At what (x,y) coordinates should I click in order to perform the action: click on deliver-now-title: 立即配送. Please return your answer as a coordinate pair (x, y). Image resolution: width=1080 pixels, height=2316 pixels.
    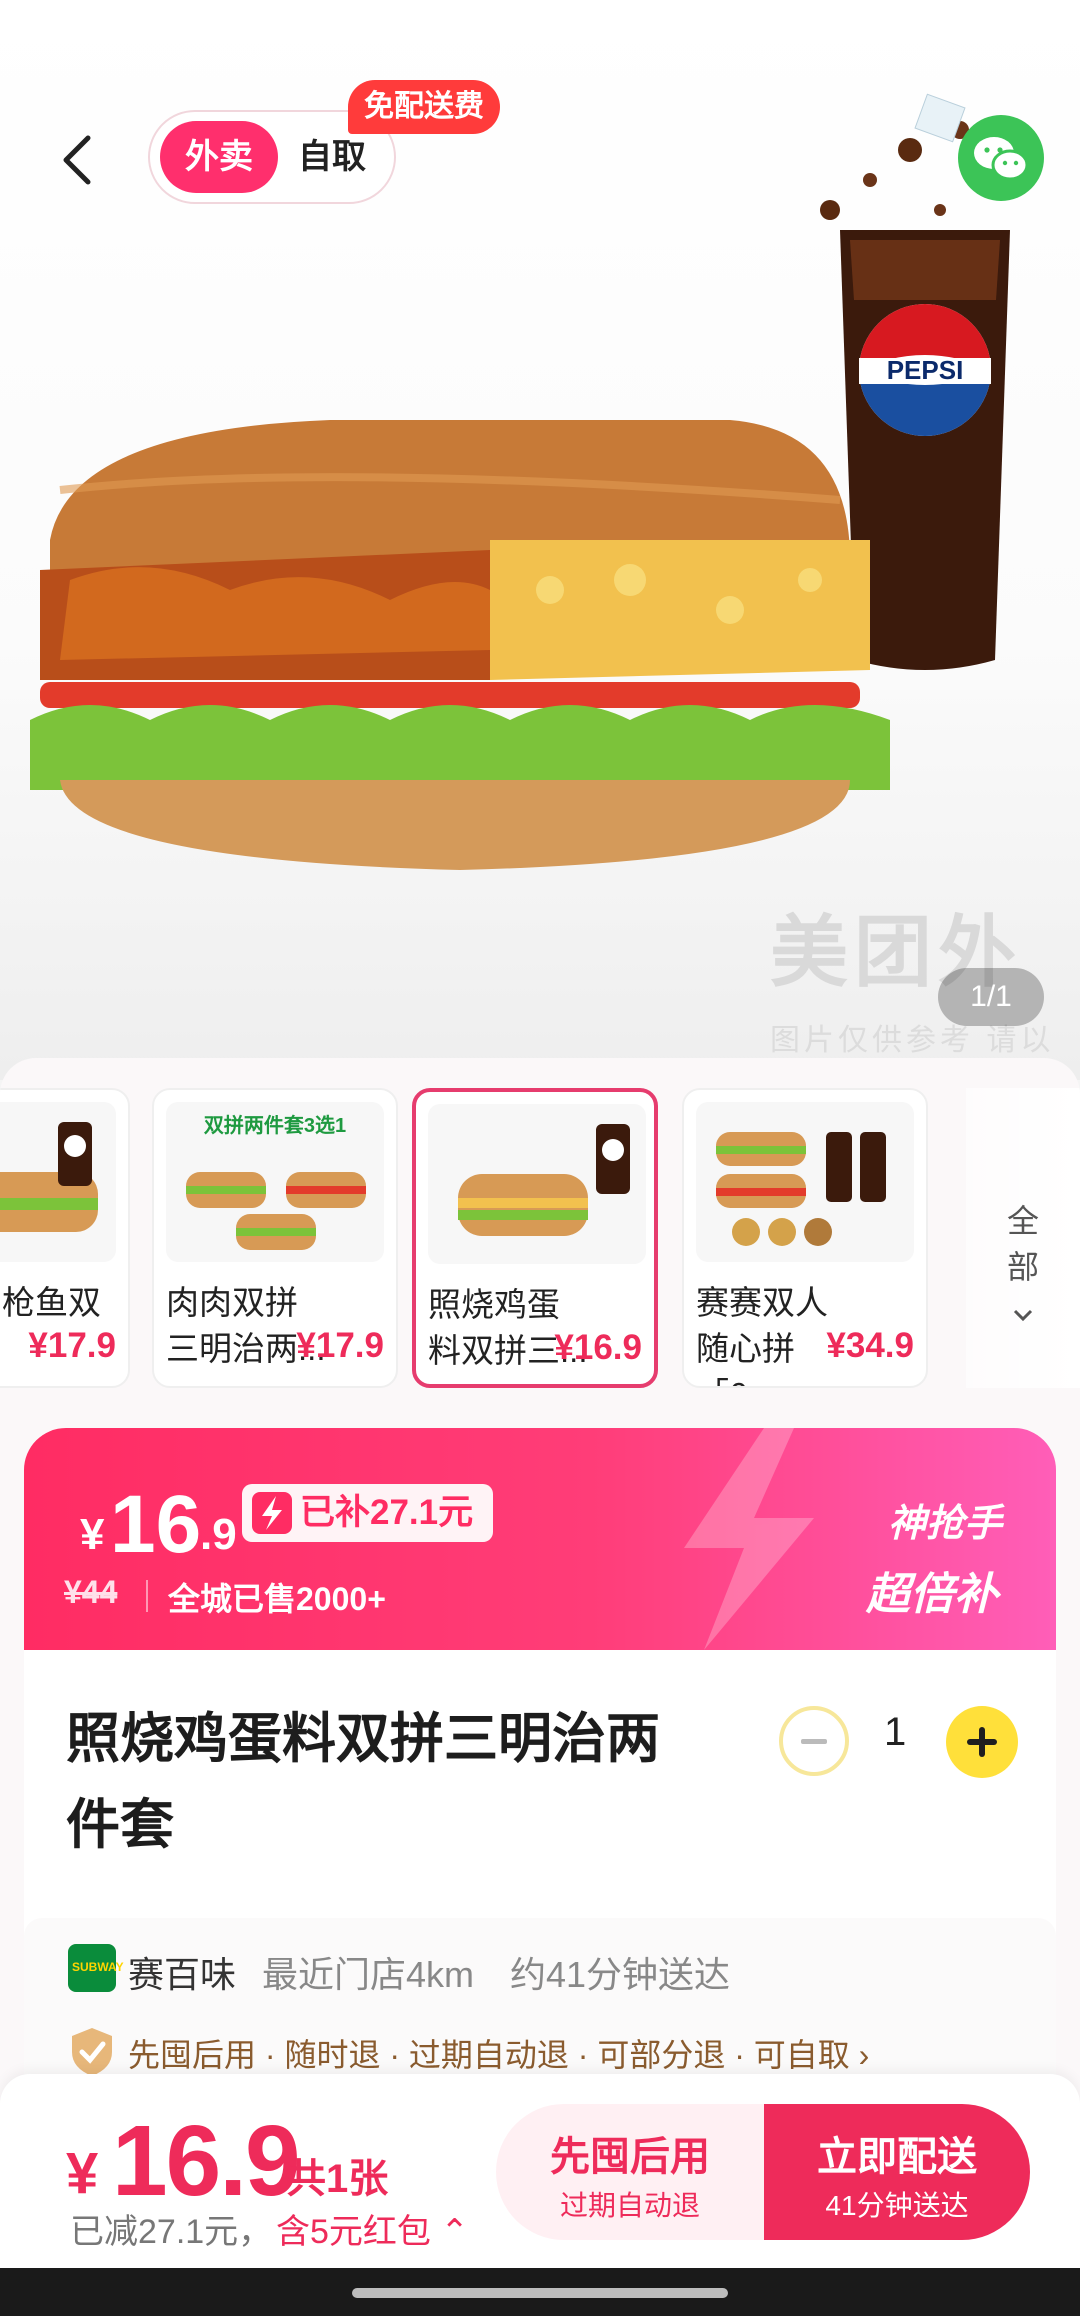
    Looking at the image, I should click on (897, 2157).